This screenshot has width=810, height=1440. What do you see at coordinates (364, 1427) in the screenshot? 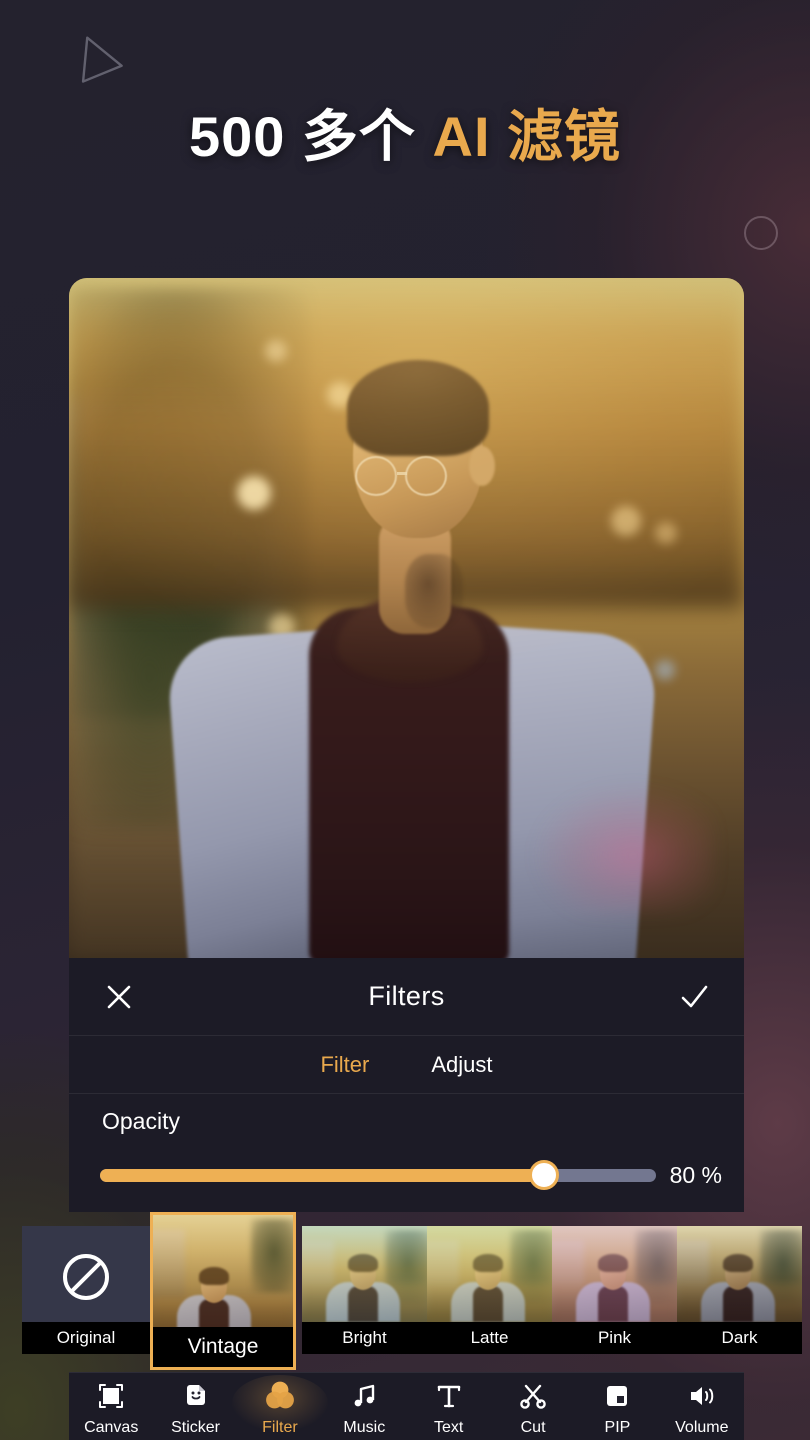
I see `nav-label: Music` at bounding box center [364, 1427].